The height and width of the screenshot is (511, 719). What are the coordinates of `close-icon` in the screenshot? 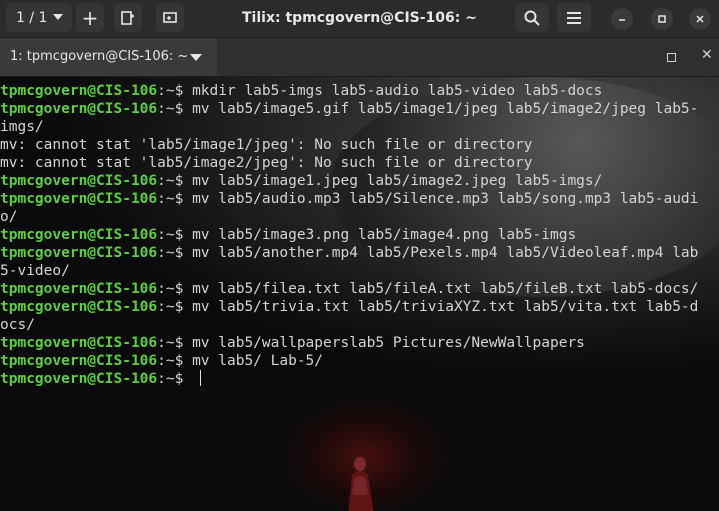 It's located at (700, 19).